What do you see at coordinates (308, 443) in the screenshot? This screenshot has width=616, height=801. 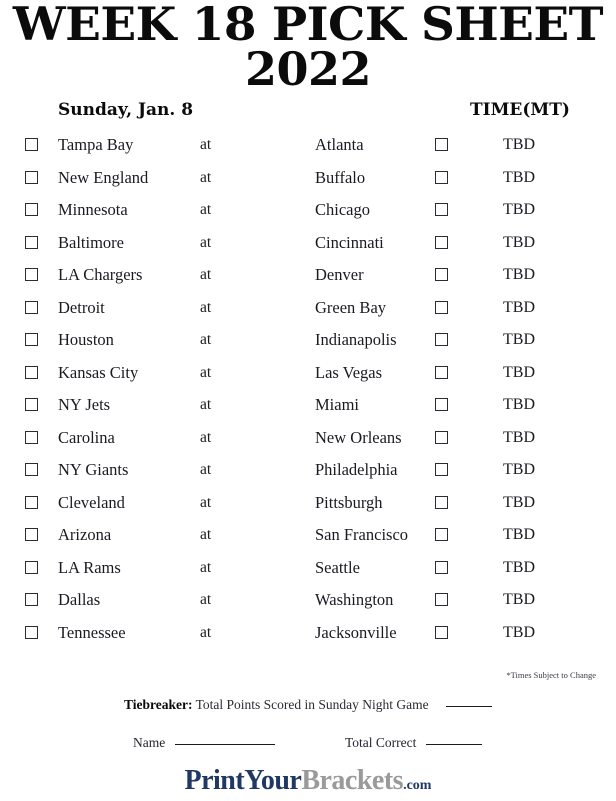 I see `game-row: Carolina at New Orleans TBD` at bounding box center [308, 443].